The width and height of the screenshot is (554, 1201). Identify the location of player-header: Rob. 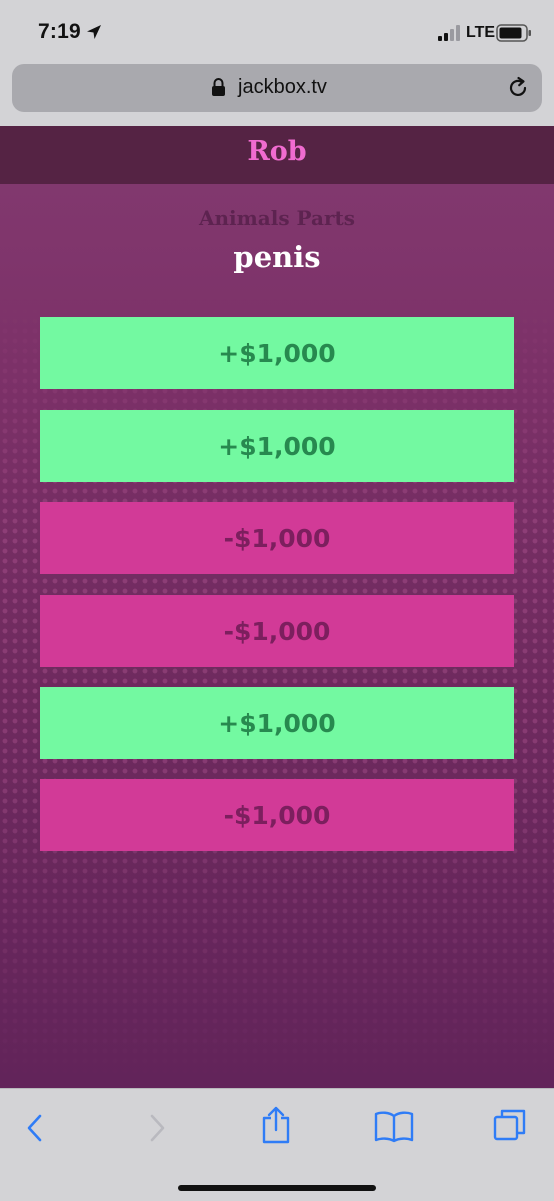
(277, 155).